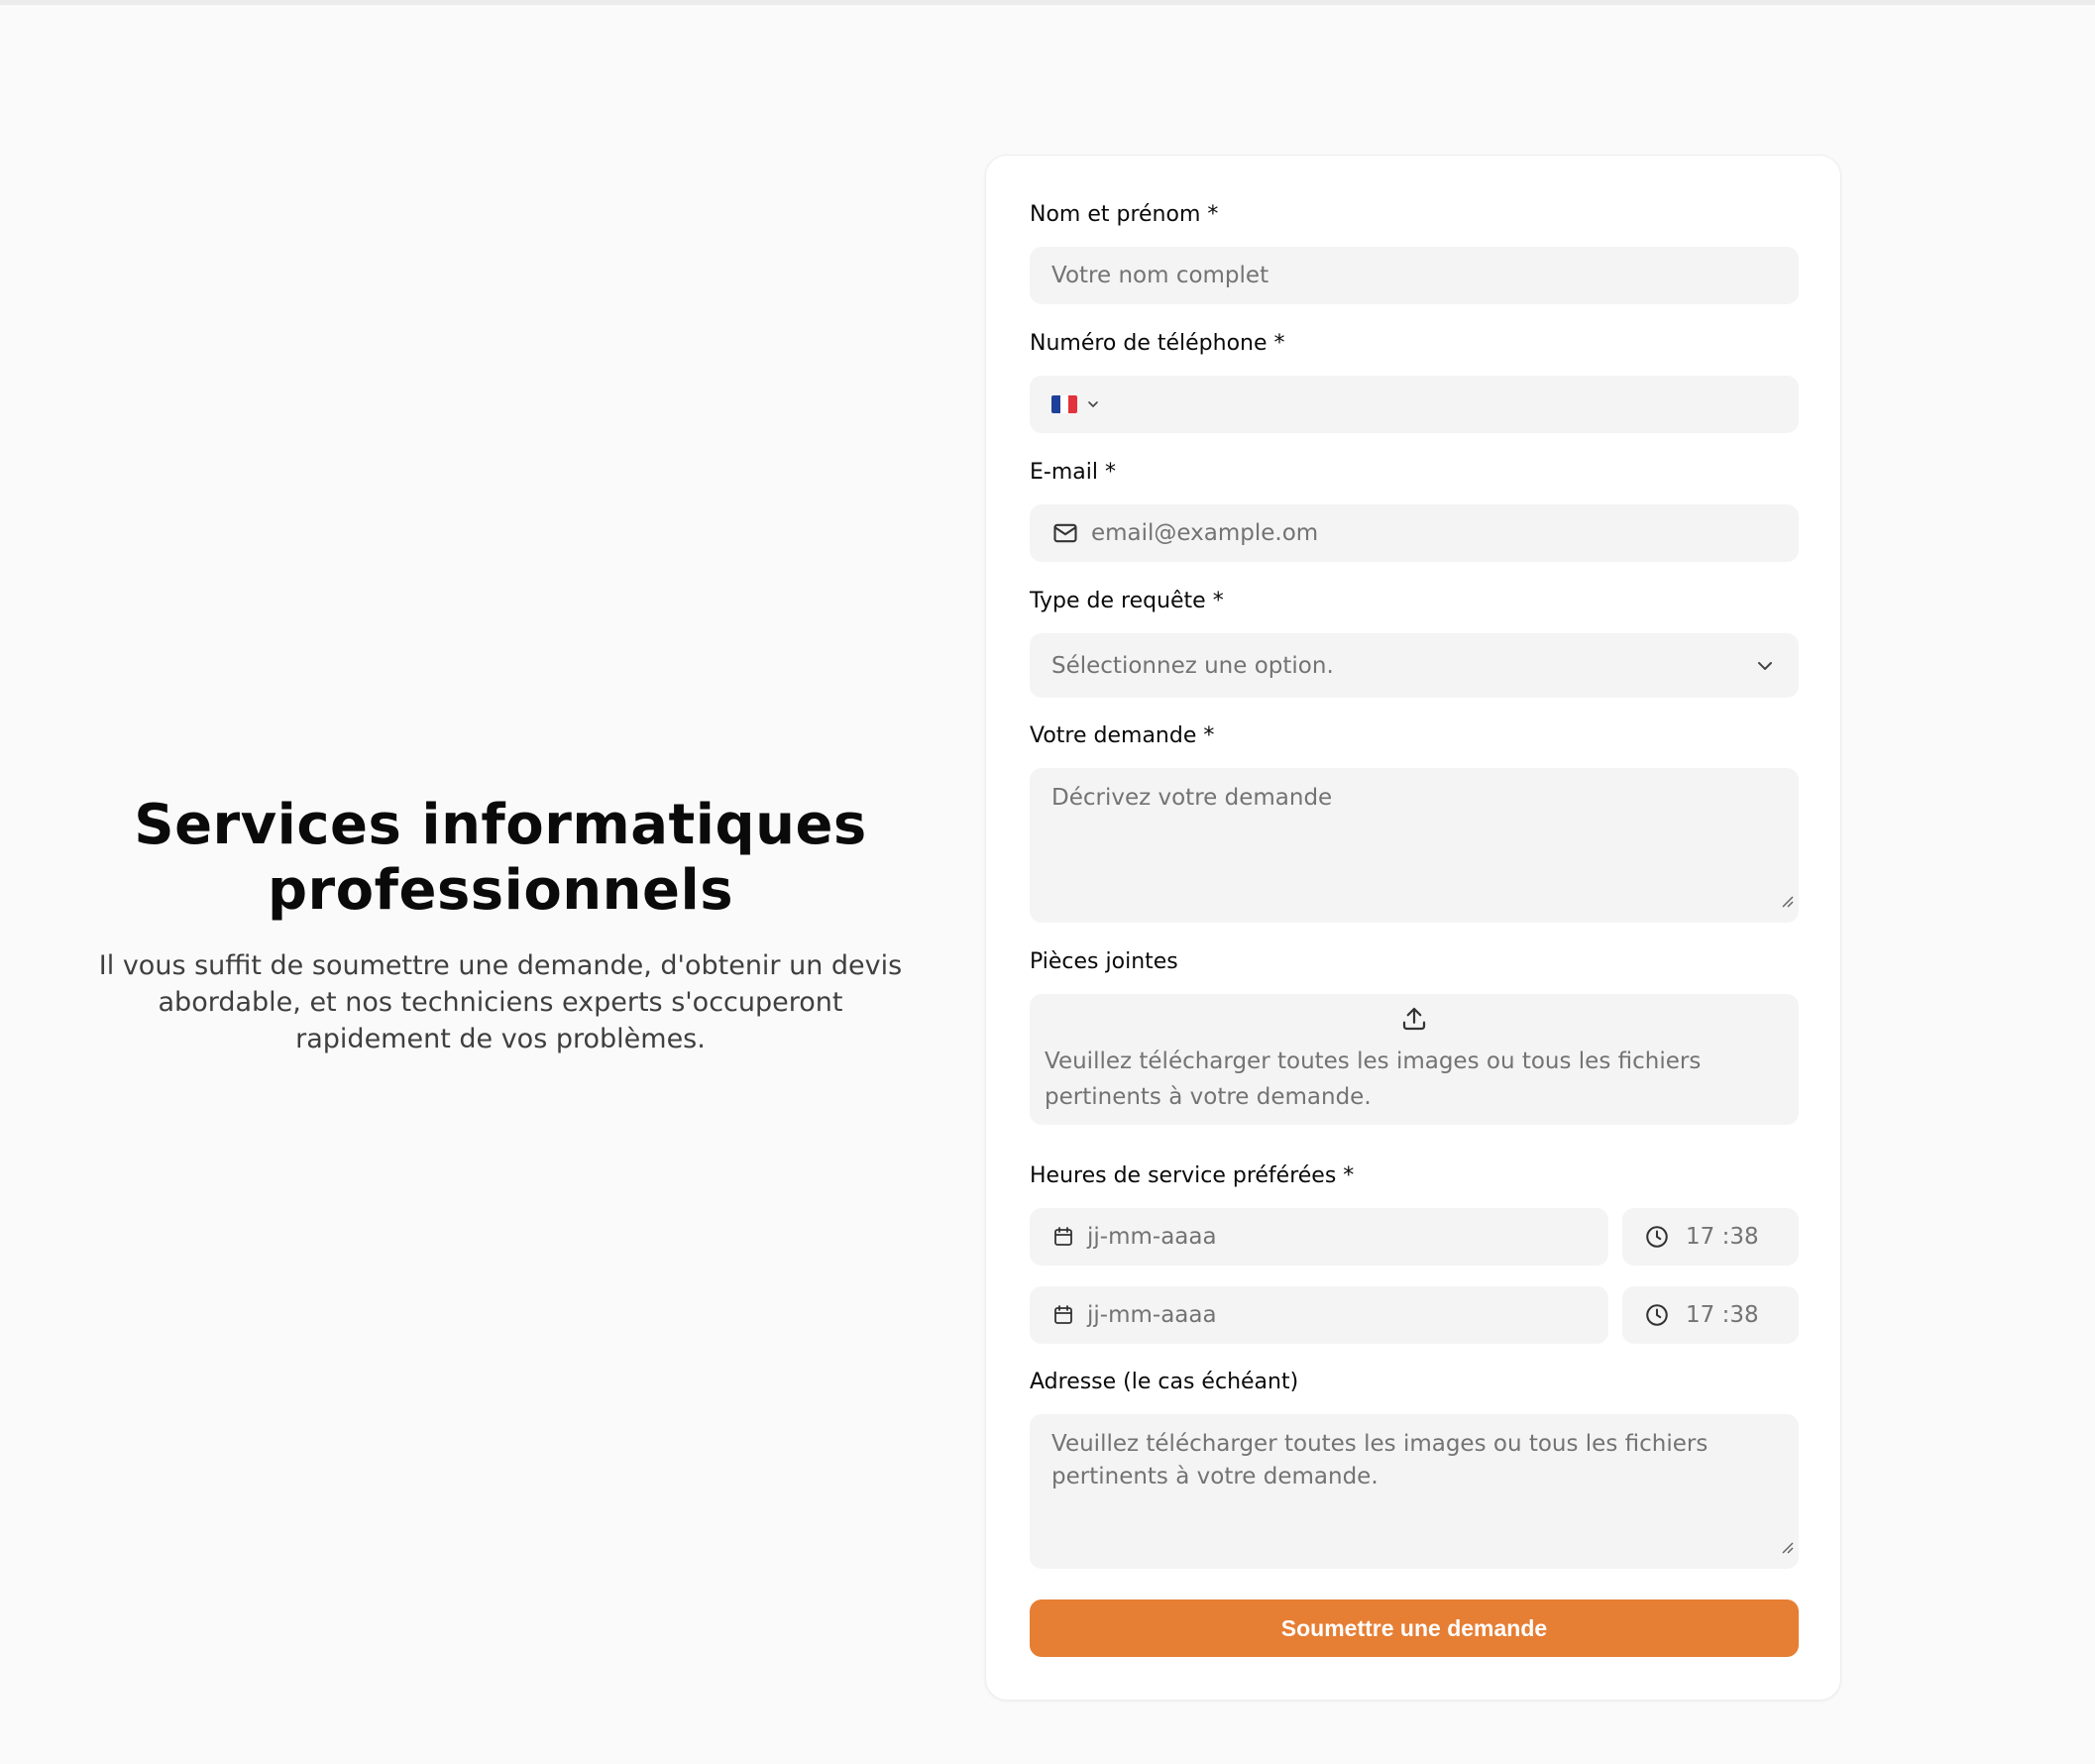 This screenshot has height=1764, width=2095. What do you see at coordinates (1319, 1237) in the screenshot?
I see `service-date-input-1: jj-mm-aaaa` at bounding box center [1319, 1237].